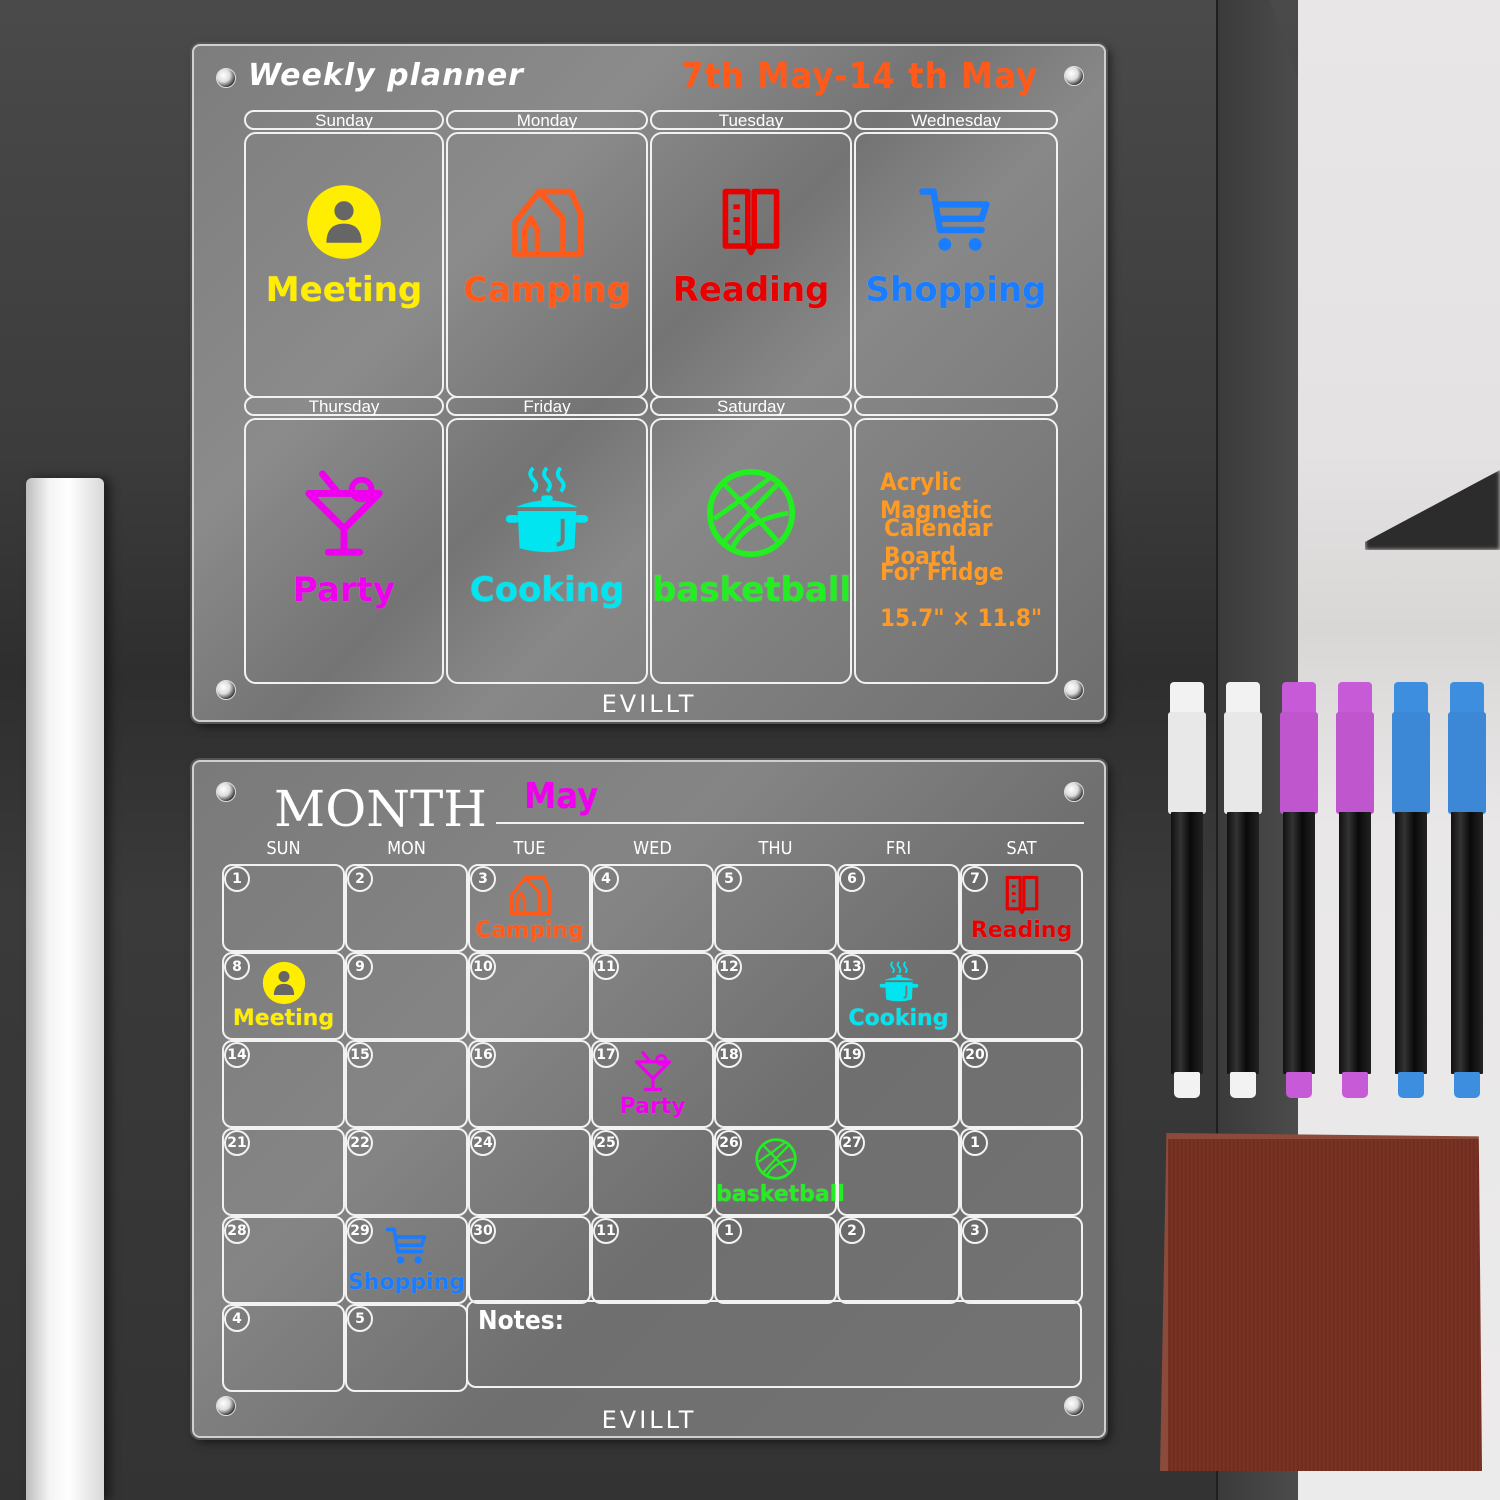 The width and height of the screenshot is (1500, 1500). What do you see at coordinates (406, 1282) in the screenshot?
I see `calendar-event-label: Shopping` at bounding box center [406, 1282].